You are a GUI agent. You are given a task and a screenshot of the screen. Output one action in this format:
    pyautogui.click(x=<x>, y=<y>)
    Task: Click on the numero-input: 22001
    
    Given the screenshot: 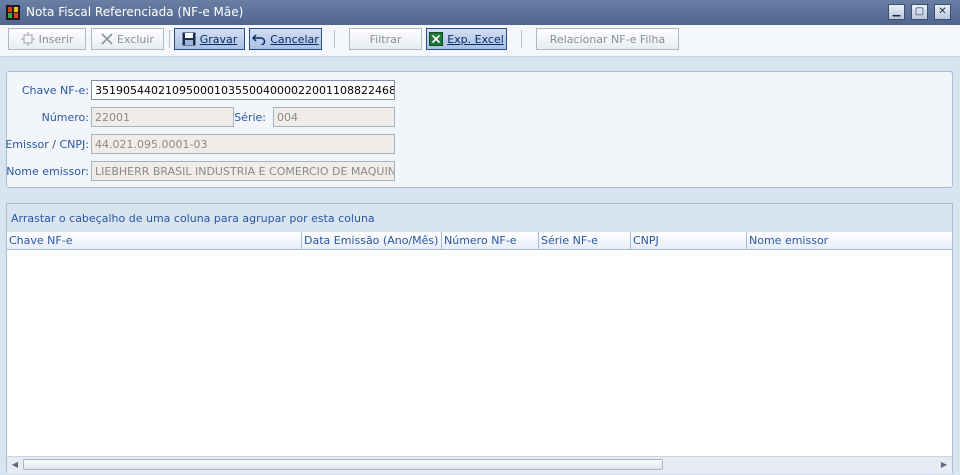 What is the action you would take?
    pyautogui.click(x=162, y=117)
    